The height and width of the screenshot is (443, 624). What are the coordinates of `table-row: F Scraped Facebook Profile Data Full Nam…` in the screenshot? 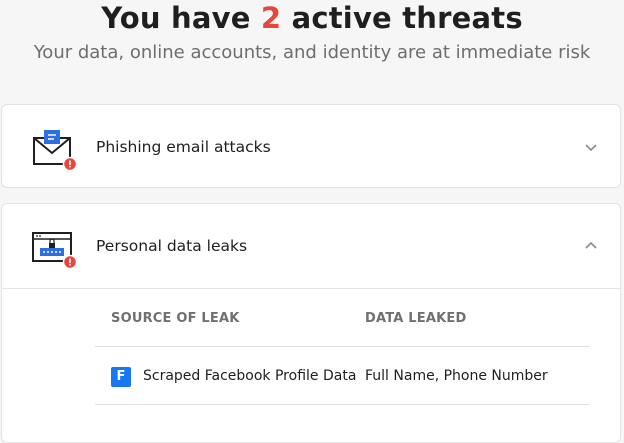 It's located at (342, 376).